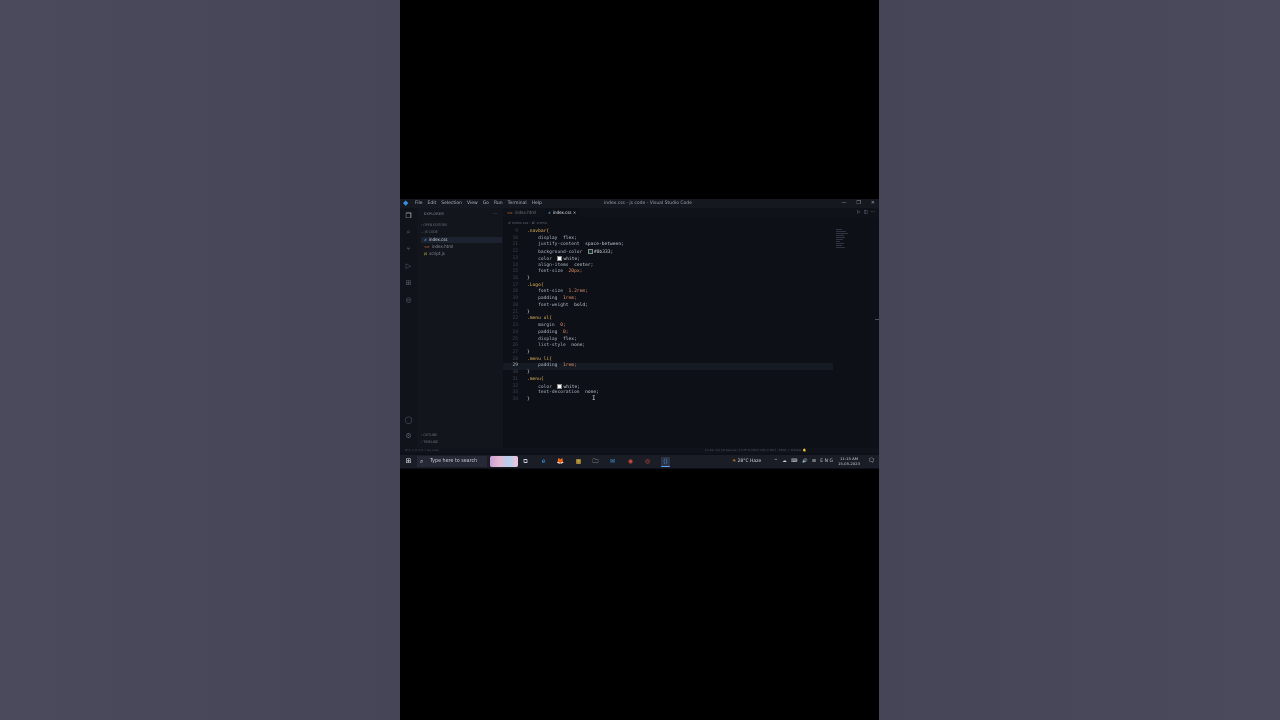 The width and height of the screenshot is (1280, 720). I want to click on firefox-icon: 🦊, so click(560, 461).